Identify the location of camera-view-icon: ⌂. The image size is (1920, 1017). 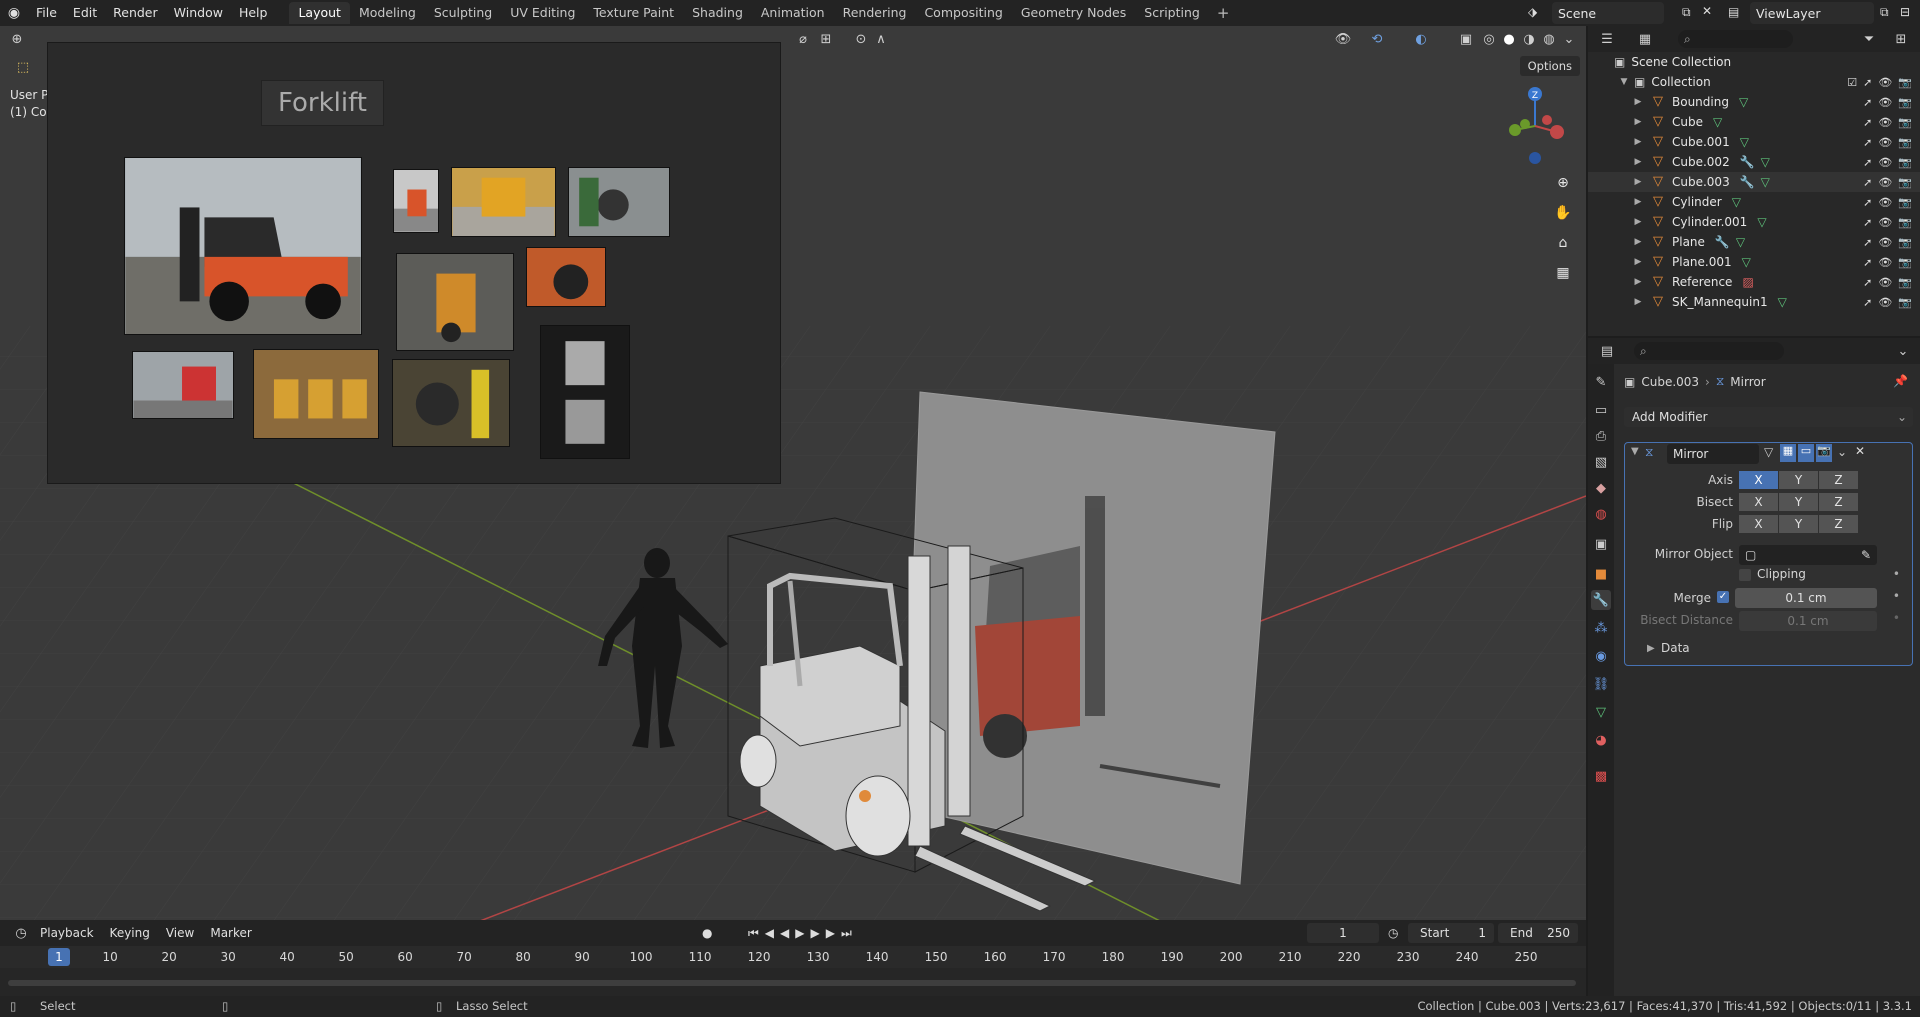
(1563, 243).